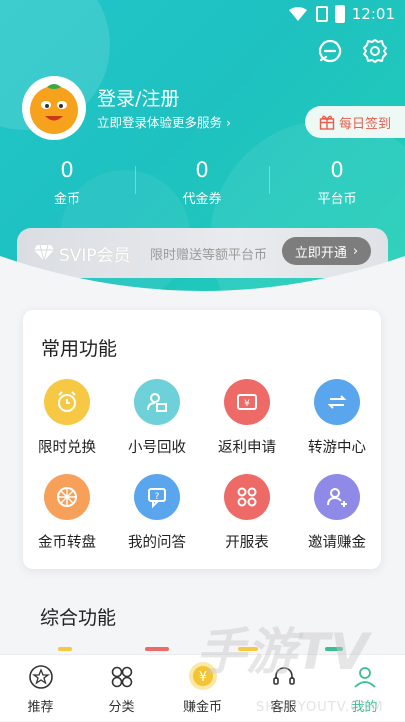  I want to click on feature-label: 限时兑换, so click(67, 448).